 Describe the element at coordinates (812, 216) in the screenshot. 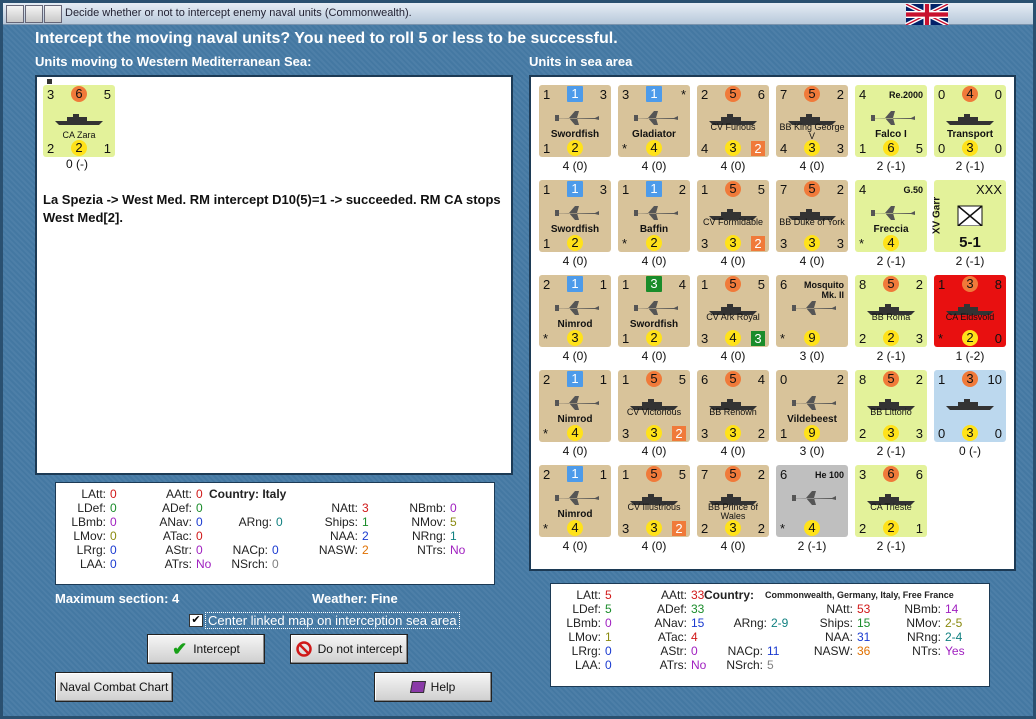

I see `unit-counter: 7 5 2 BB Duke of York 3 3 3` at that location.